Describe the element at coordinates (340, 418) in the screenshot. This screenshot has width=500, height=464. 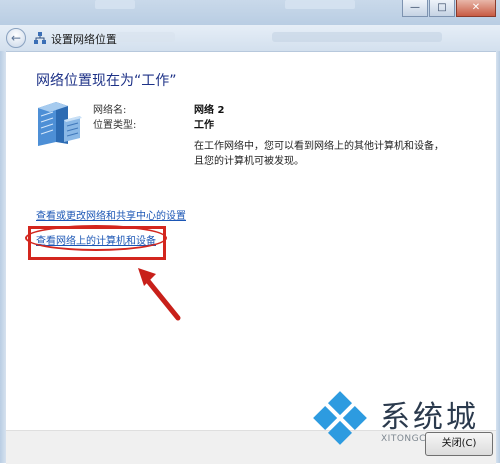
I see `watermark-logo-icon` at that location.